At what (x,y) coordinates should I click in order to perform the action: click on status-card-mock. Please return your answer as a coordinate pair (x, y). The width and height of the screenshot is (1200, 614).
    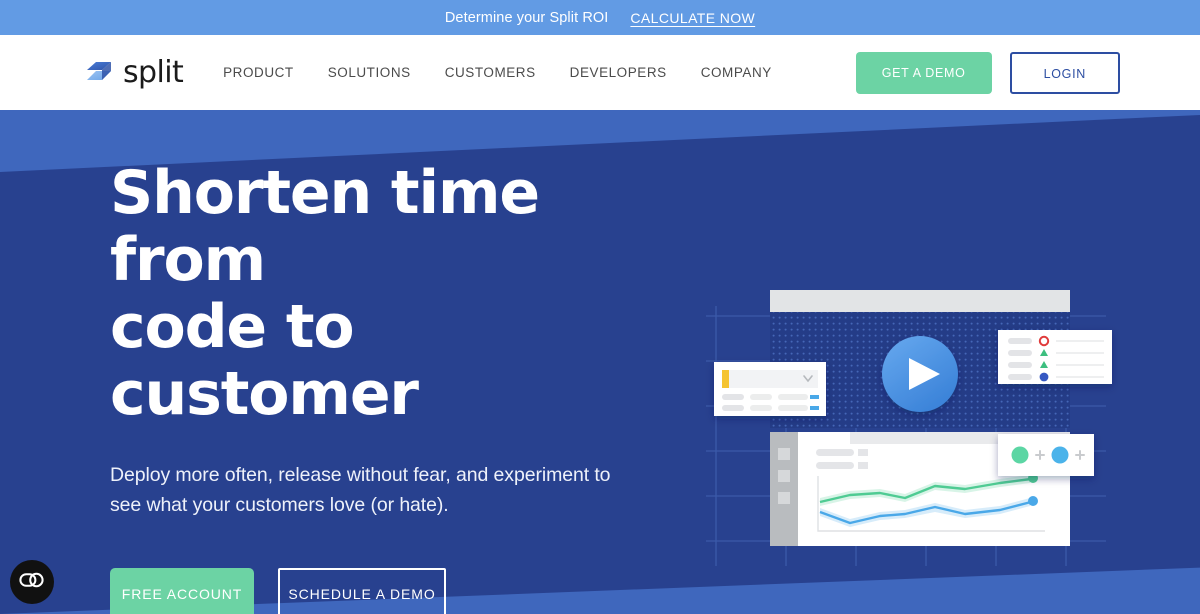
    Looking at the image, I should click on (1055, 357).